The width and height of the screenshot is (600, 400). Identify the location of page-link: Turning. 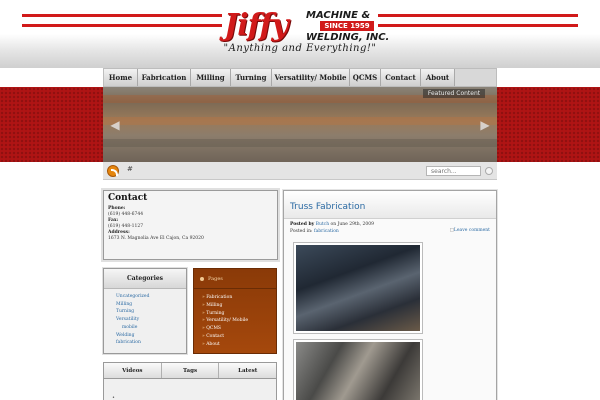
(239, 314).